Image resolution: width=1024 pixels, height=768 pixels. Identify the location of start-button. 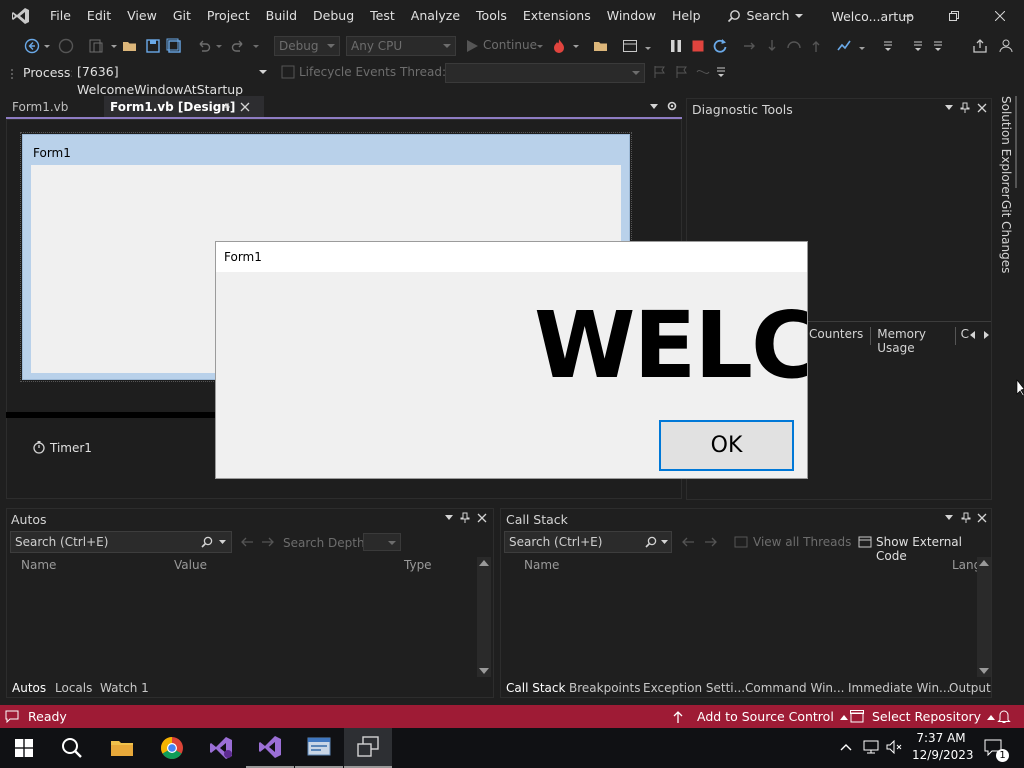
(24, 748).